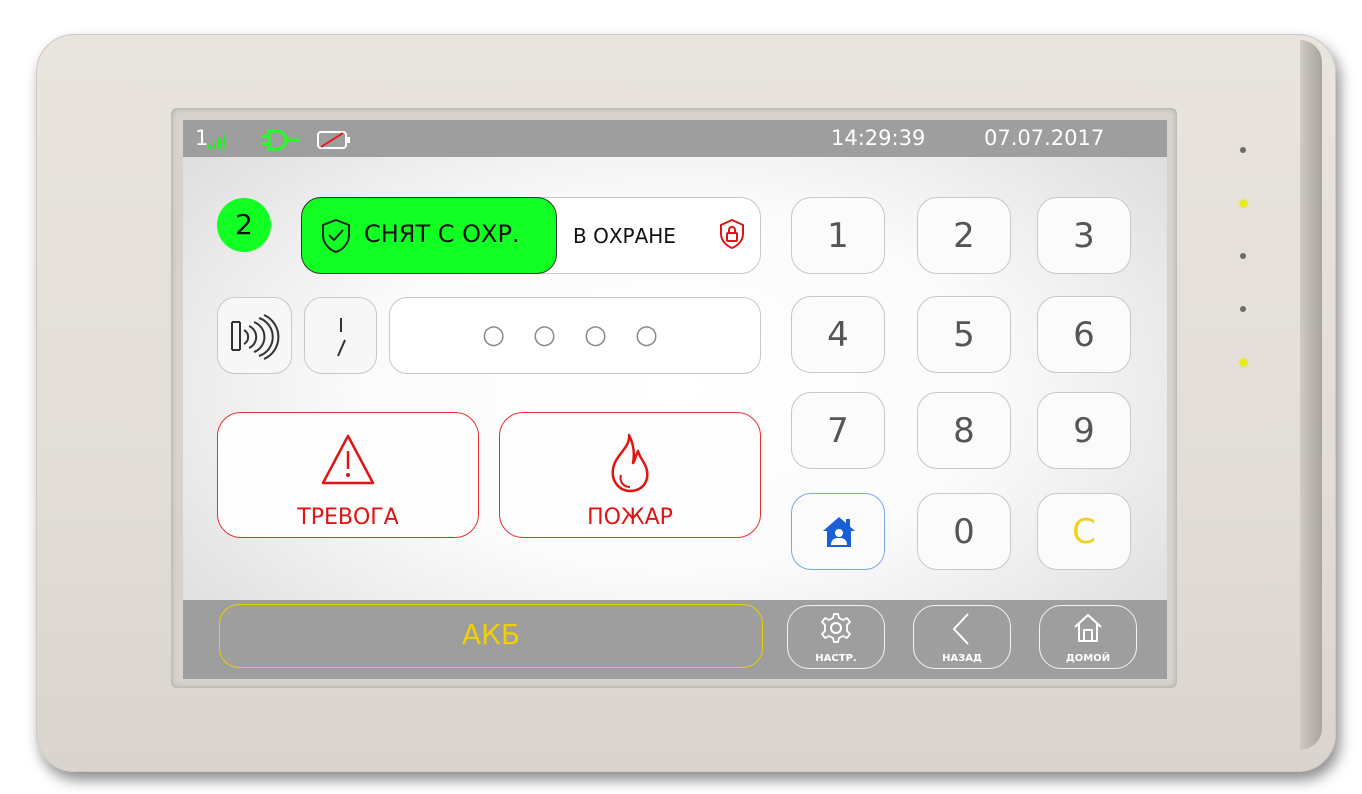  Describe the element at coordinates (630, 463) in the screenshot. I see `fire-icon` at that location.